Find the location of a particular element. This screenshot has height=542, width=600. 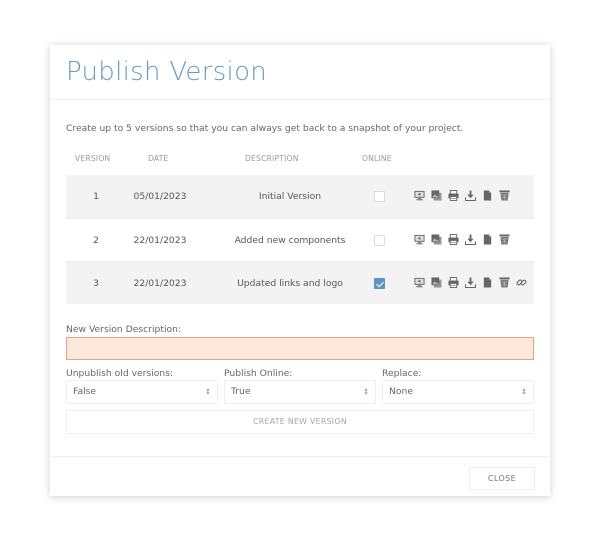

publish-online-label: Publish Online: is located at coordinates (258, 373).